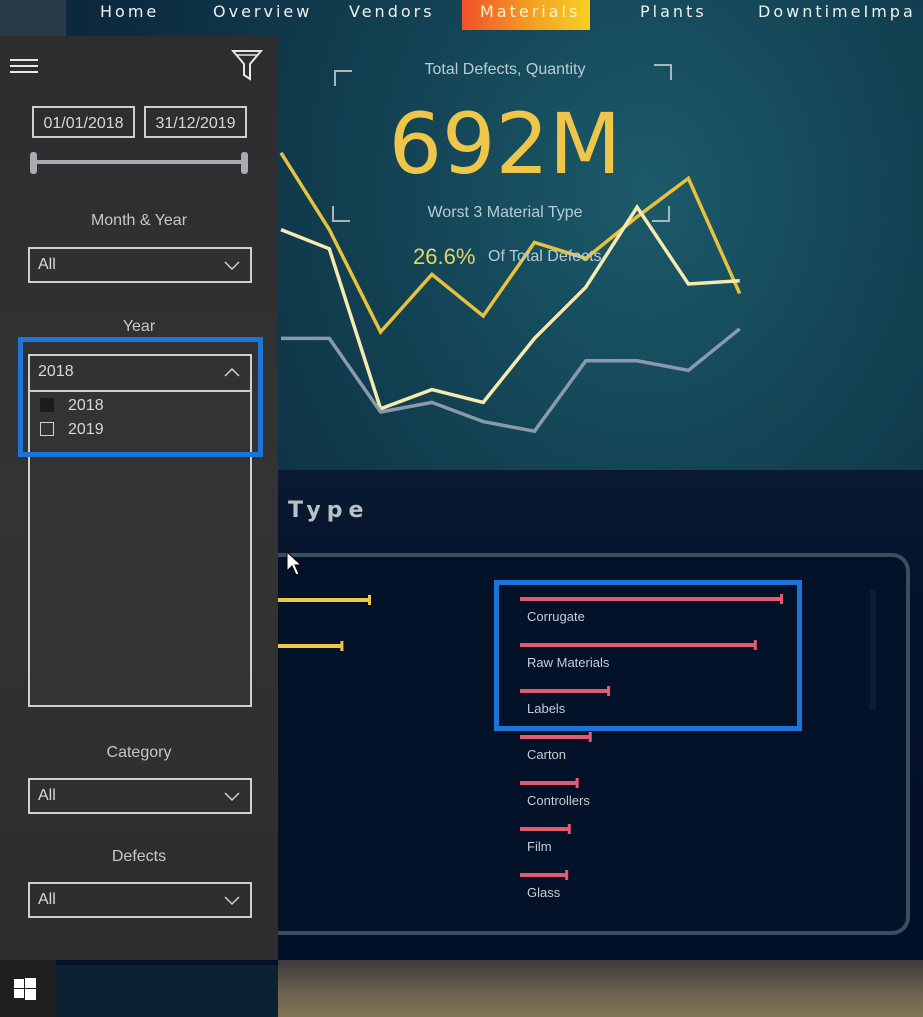 The image size is (923, 1017). Describe the element at coordinates (837, 15) in the screenshot. I see `tab-downtime-impact: DowntimeImpa` at that location.